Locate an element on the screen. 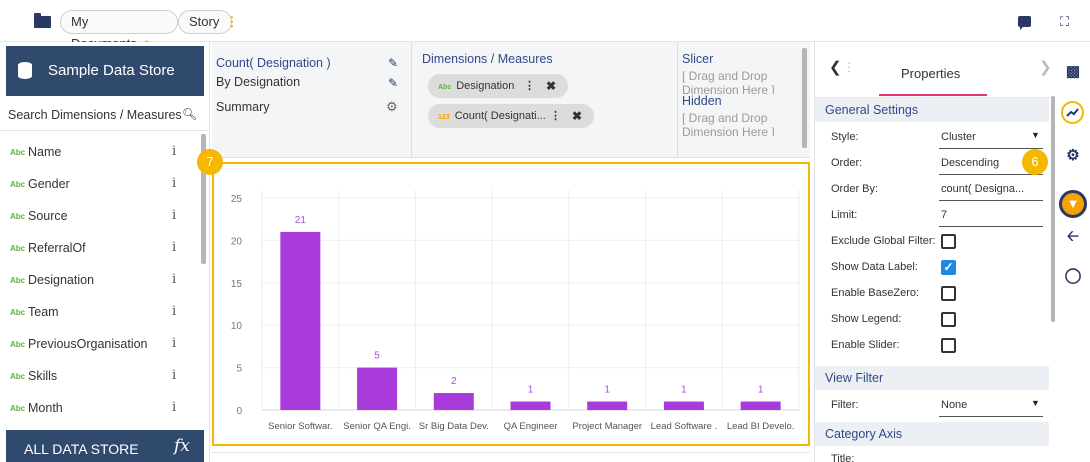  fullscreen-icon: ⛶ is located at coordinates (1064, 22).